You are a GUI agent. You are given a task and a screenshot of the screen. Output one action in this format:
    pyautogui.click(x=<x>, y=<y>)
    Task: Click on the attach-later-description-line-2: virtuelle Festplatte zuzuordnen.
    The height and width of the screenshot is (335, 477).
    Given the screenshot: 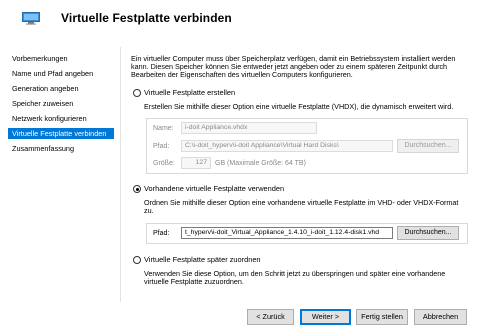 What is the action you would take?
    pyautogui.click(x=194, y=281)
    